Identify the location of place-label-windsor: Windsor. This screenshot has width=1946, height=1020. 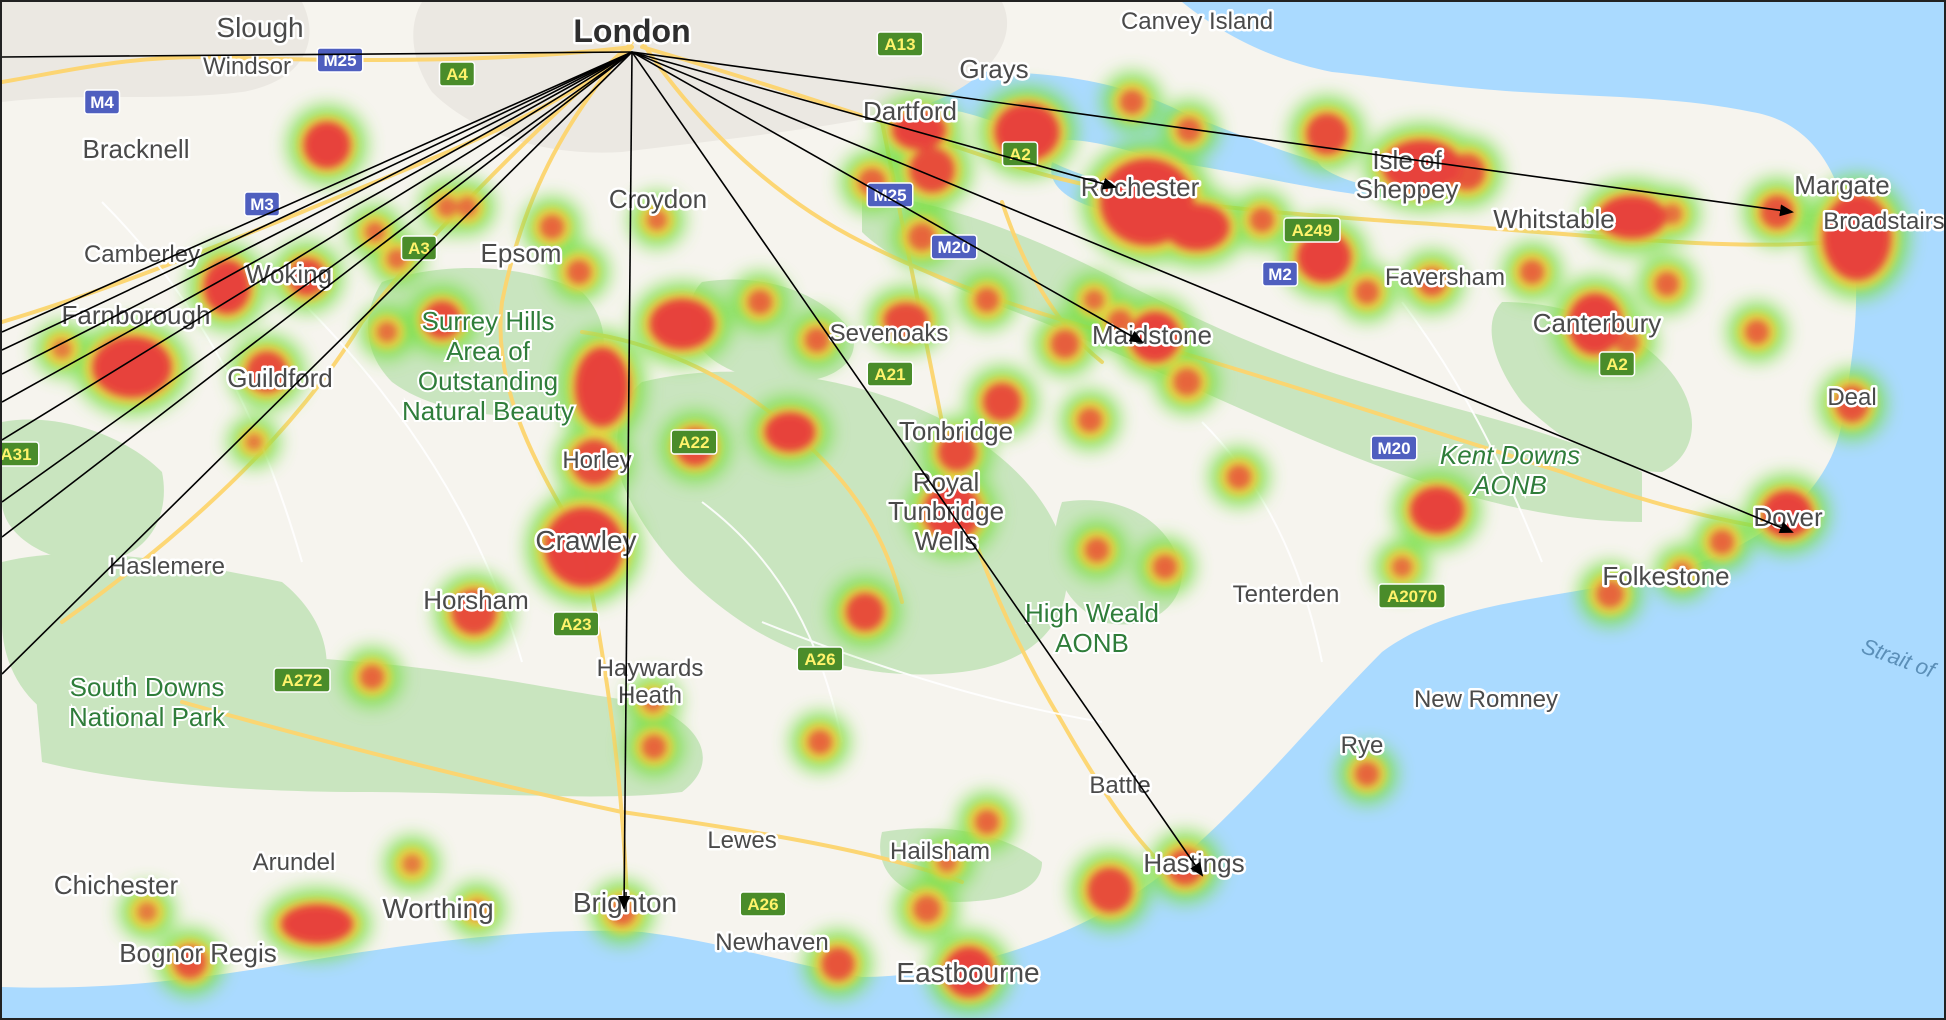
(247, 66).